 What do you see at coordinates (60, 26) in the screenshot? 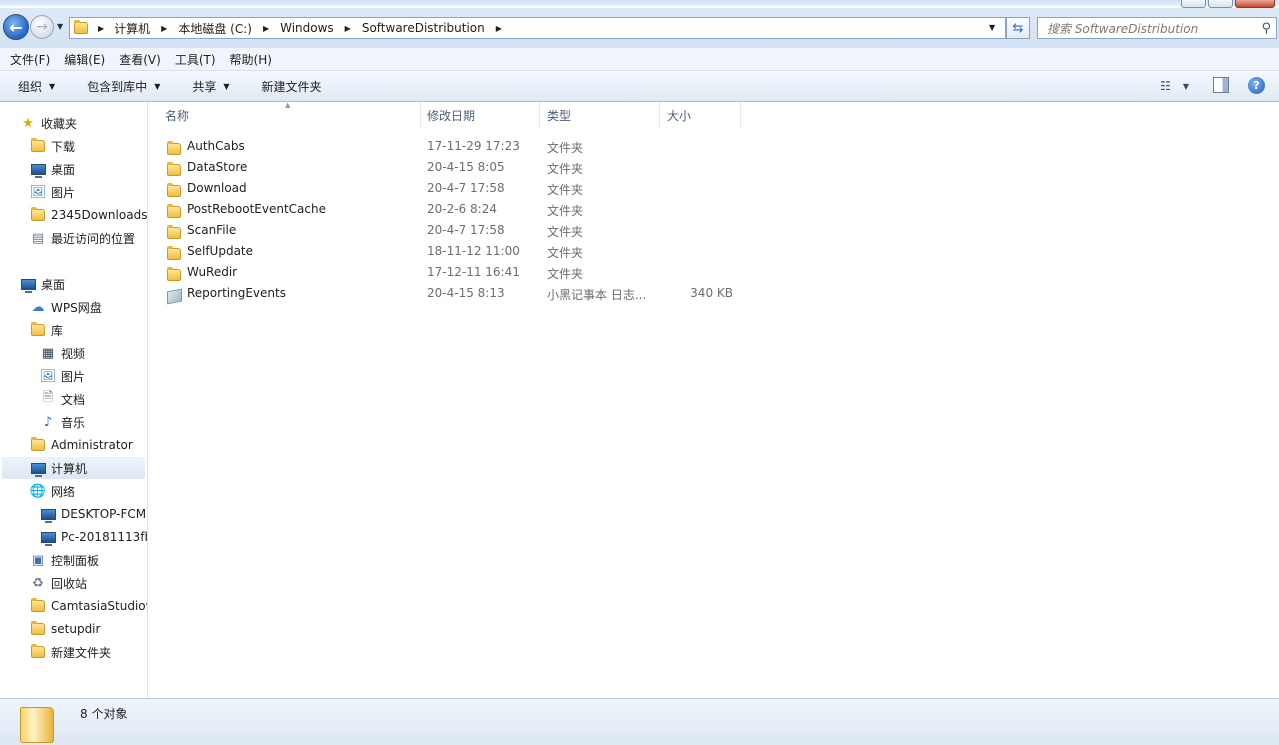
I see `recent-pages-dropdown-icon: ▼` at bounding box center [60, 26].